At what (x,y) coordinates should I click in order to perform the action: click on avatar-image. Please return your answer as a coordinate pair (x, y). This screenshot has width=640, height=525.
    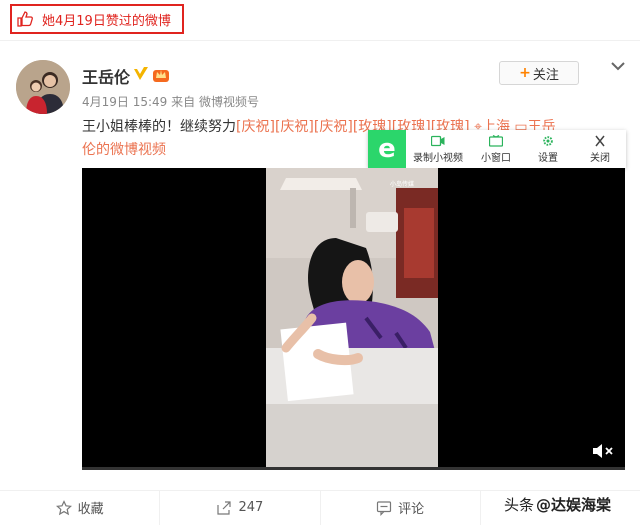
    Looking at the image, I should click on (43, 87).